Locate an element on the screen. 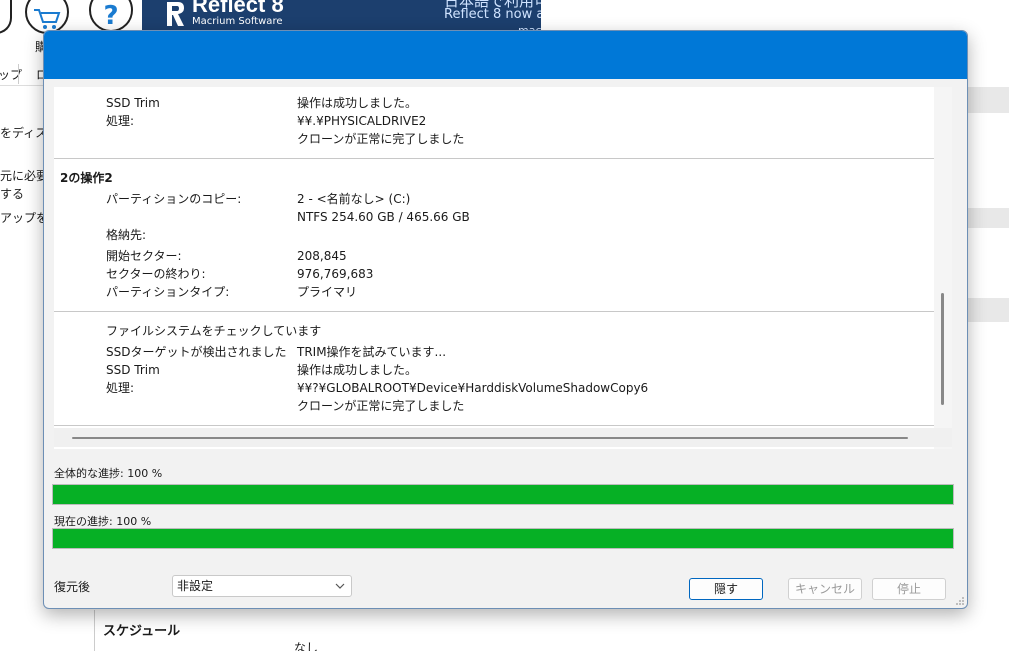 The width and height of the screenshot is (1009, 651). overall-progress-fill is located at coordinates (503, 494).